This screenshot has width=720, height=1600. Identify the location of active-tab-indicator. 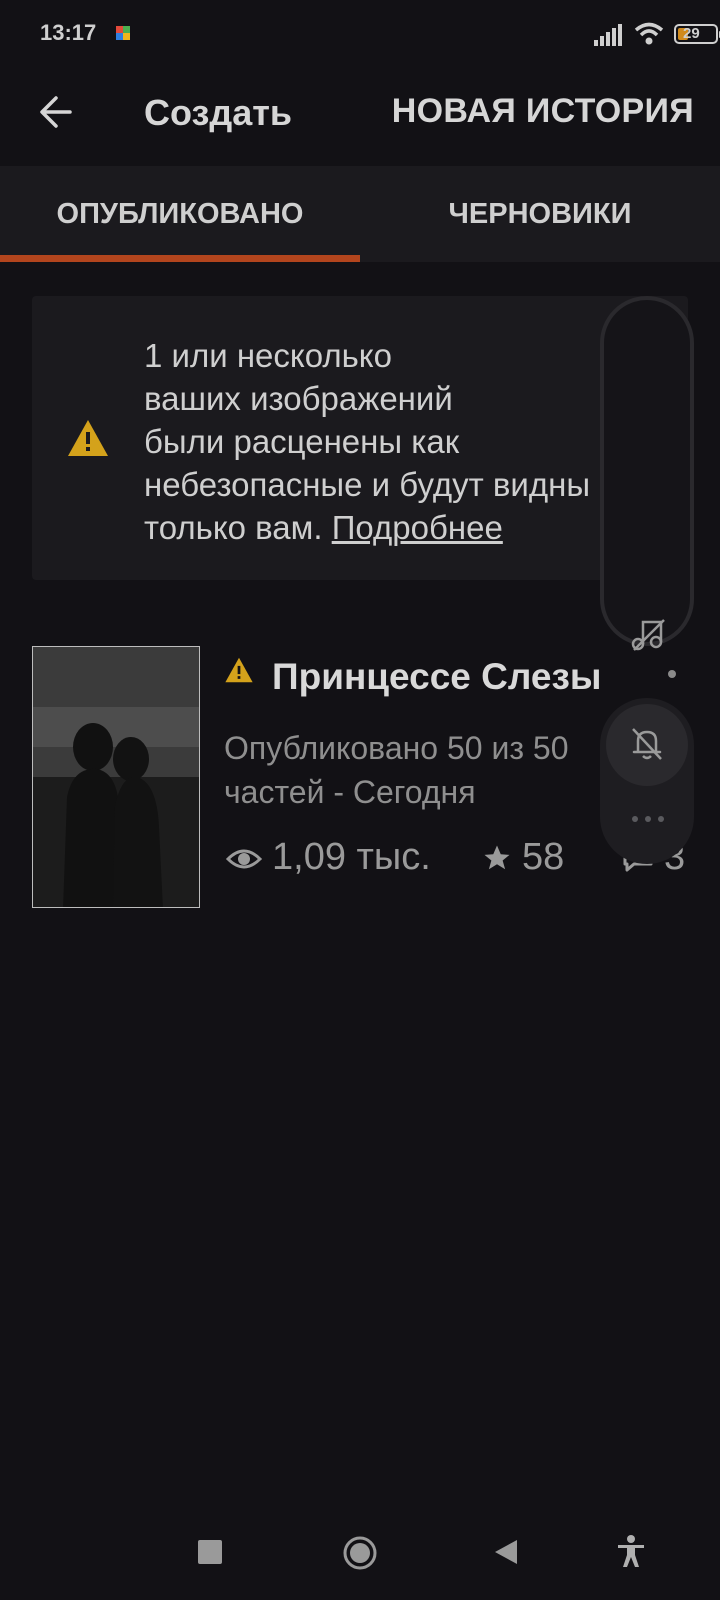
(180, 258).